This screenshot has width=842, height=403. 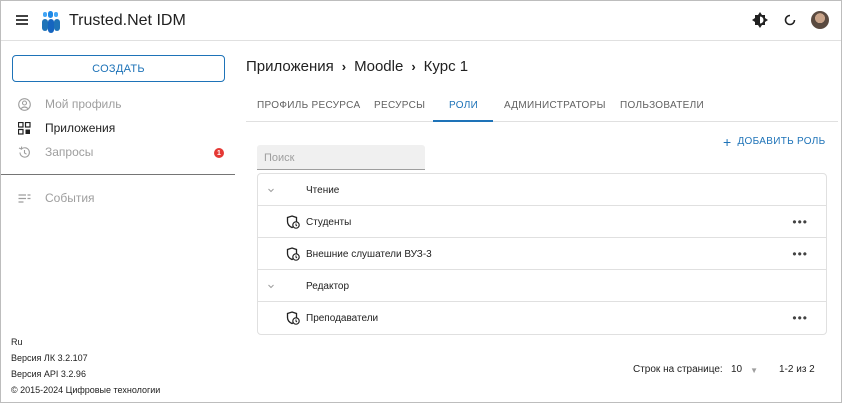 What do you see at coordinates (421, 21) in the screenshot?
I see `app-bar: Trusted.Net IDM` at bounding box center [421, 21].